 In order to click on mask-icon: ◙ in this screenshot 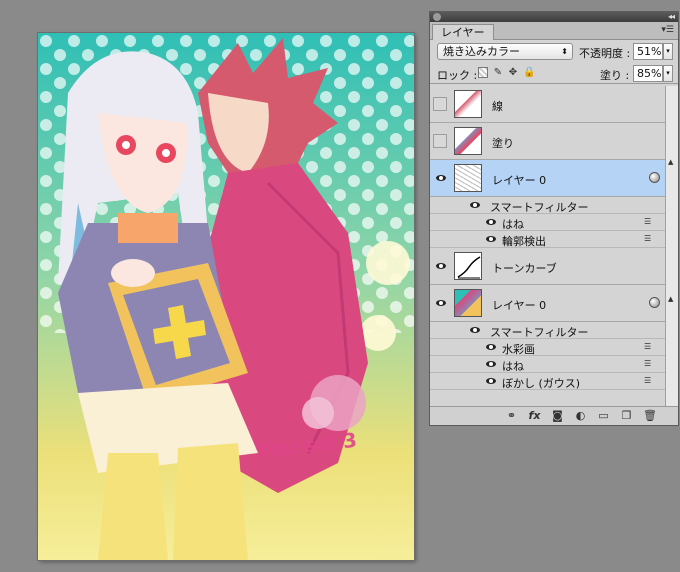, I will do `click(557, 416)`.